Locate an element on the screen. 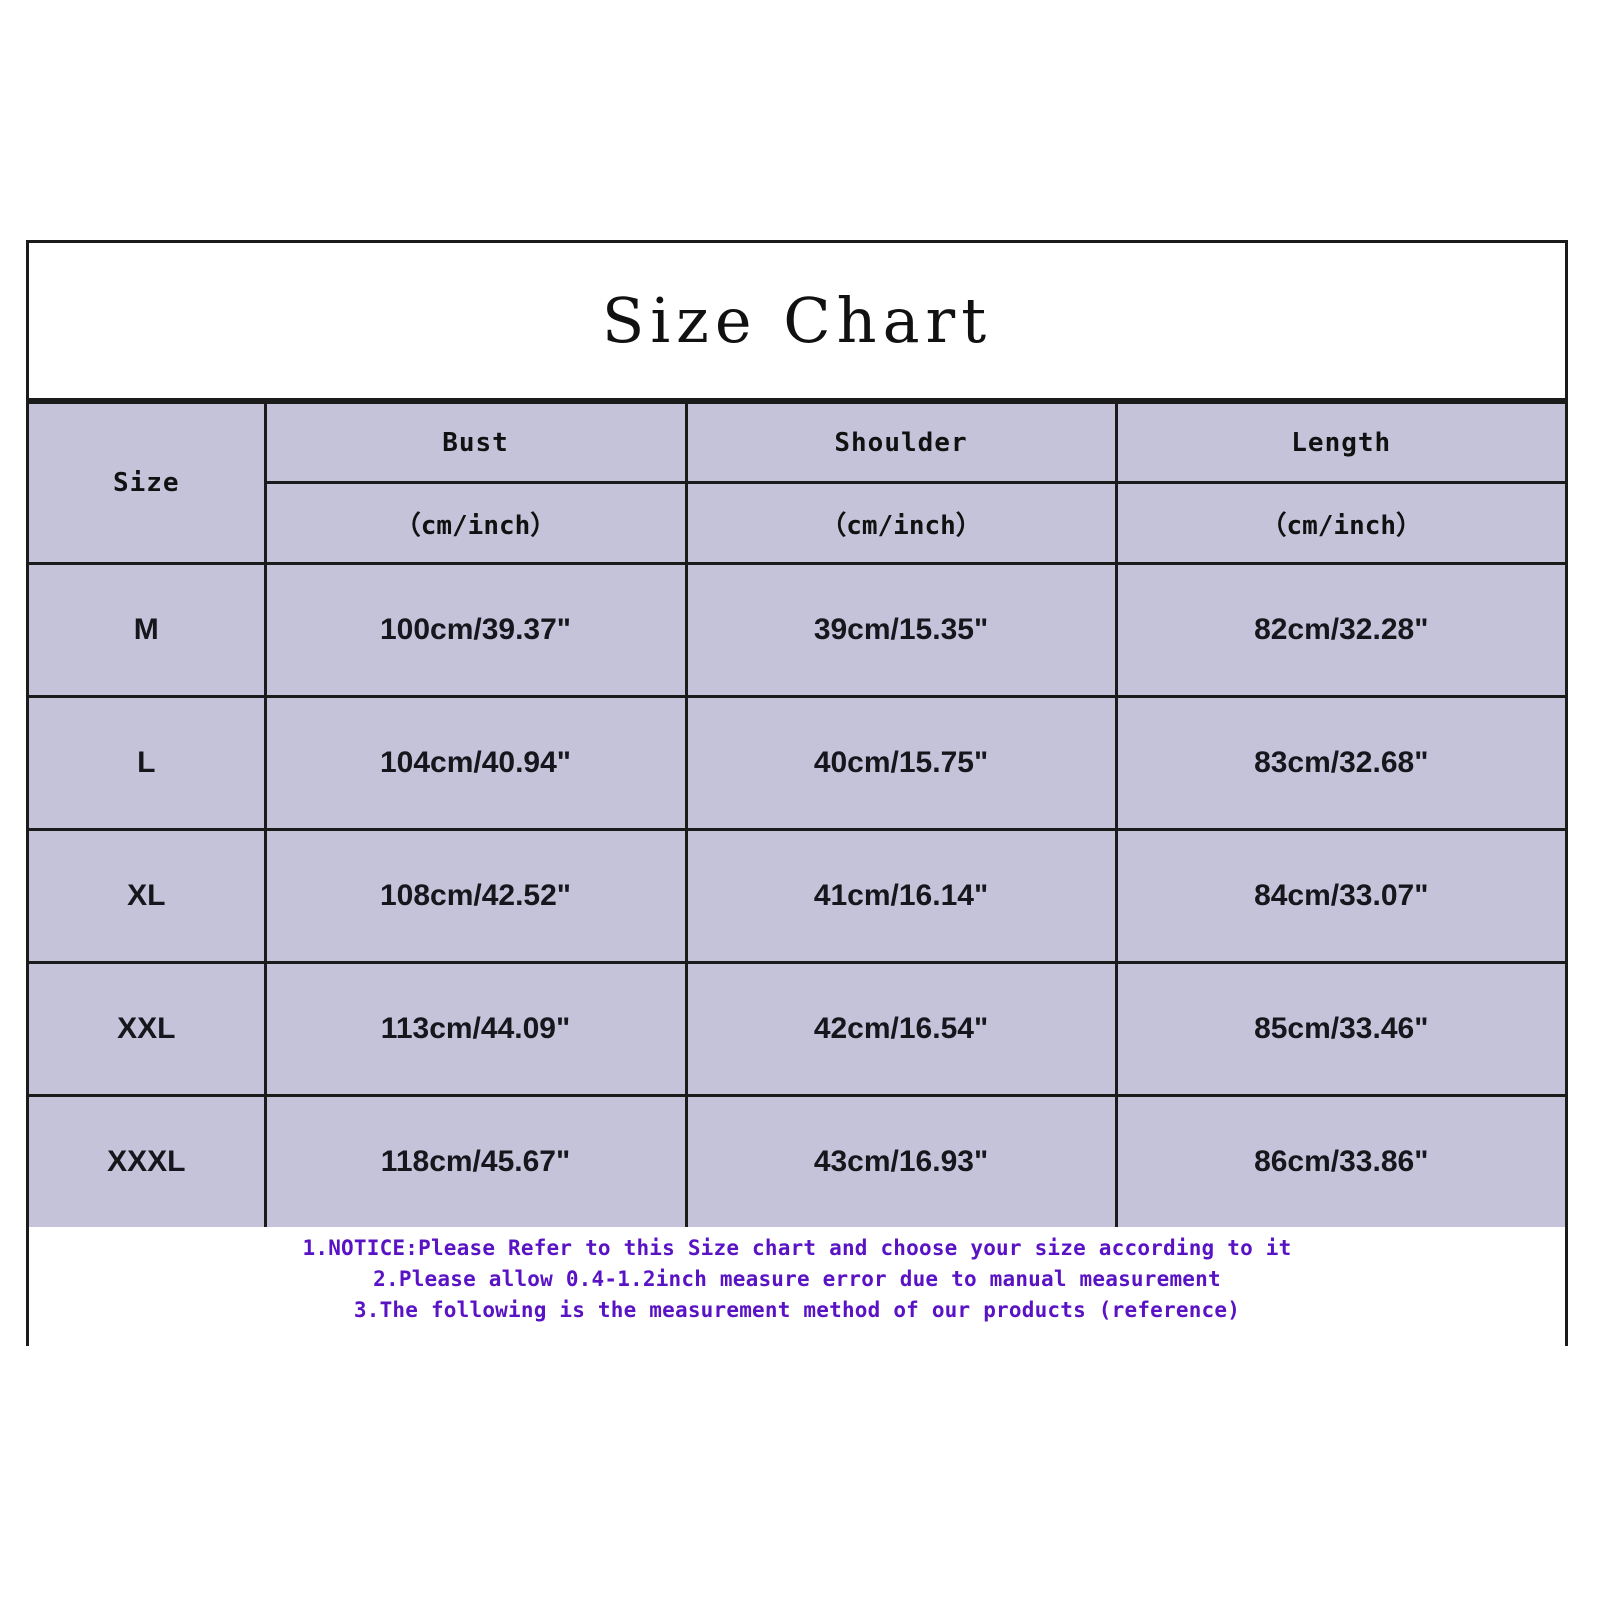  value-shoulder: 43cm/16.93" is located at coordinates (901, 1161).